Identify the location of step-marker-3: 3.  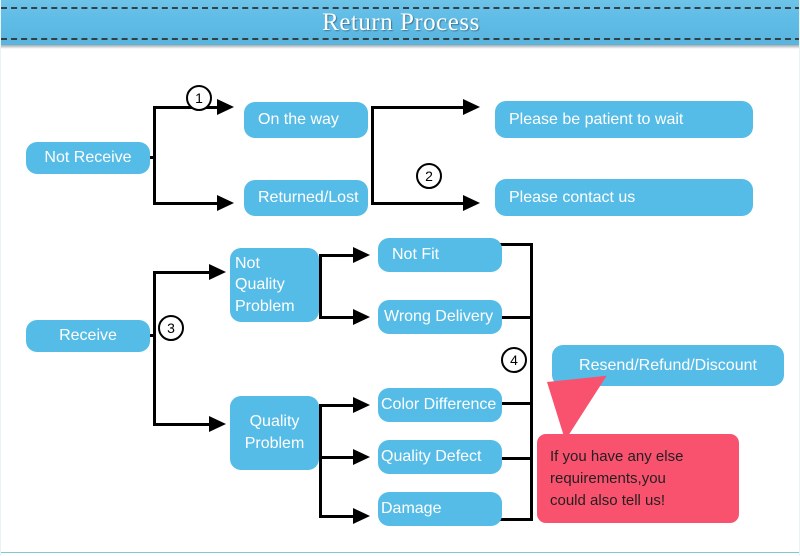
(171, 328).